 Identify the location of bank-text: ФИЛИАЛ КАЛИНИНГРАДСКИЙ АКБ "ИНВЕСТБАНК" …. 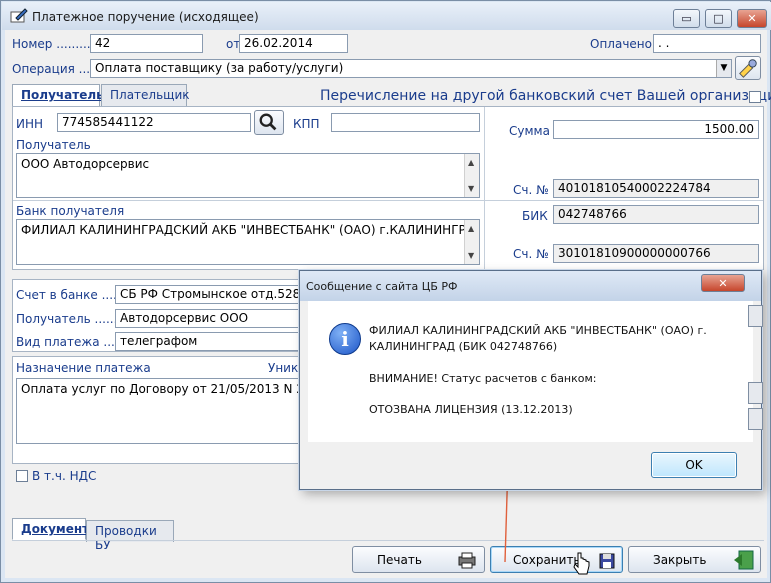
(250, 230).